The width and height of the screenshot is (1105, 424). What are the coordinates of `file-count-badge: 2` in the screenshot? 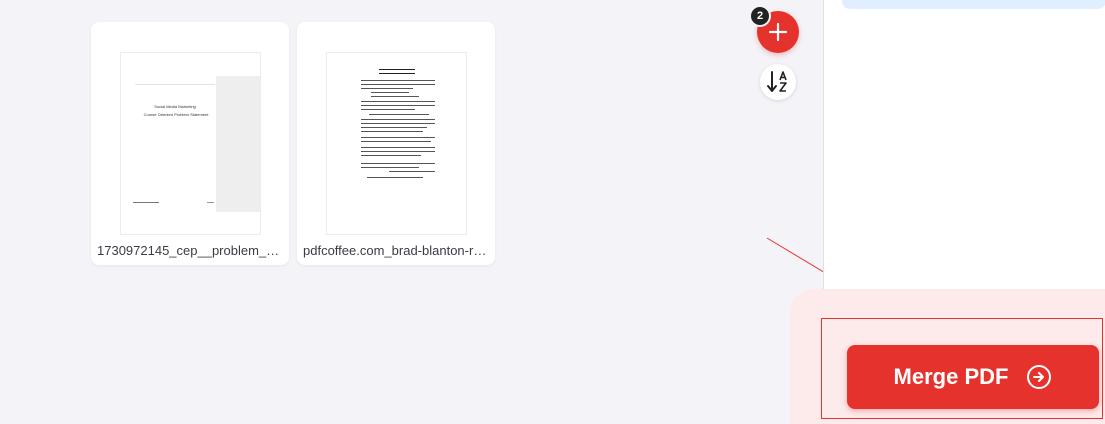 It's located at (760, 16).